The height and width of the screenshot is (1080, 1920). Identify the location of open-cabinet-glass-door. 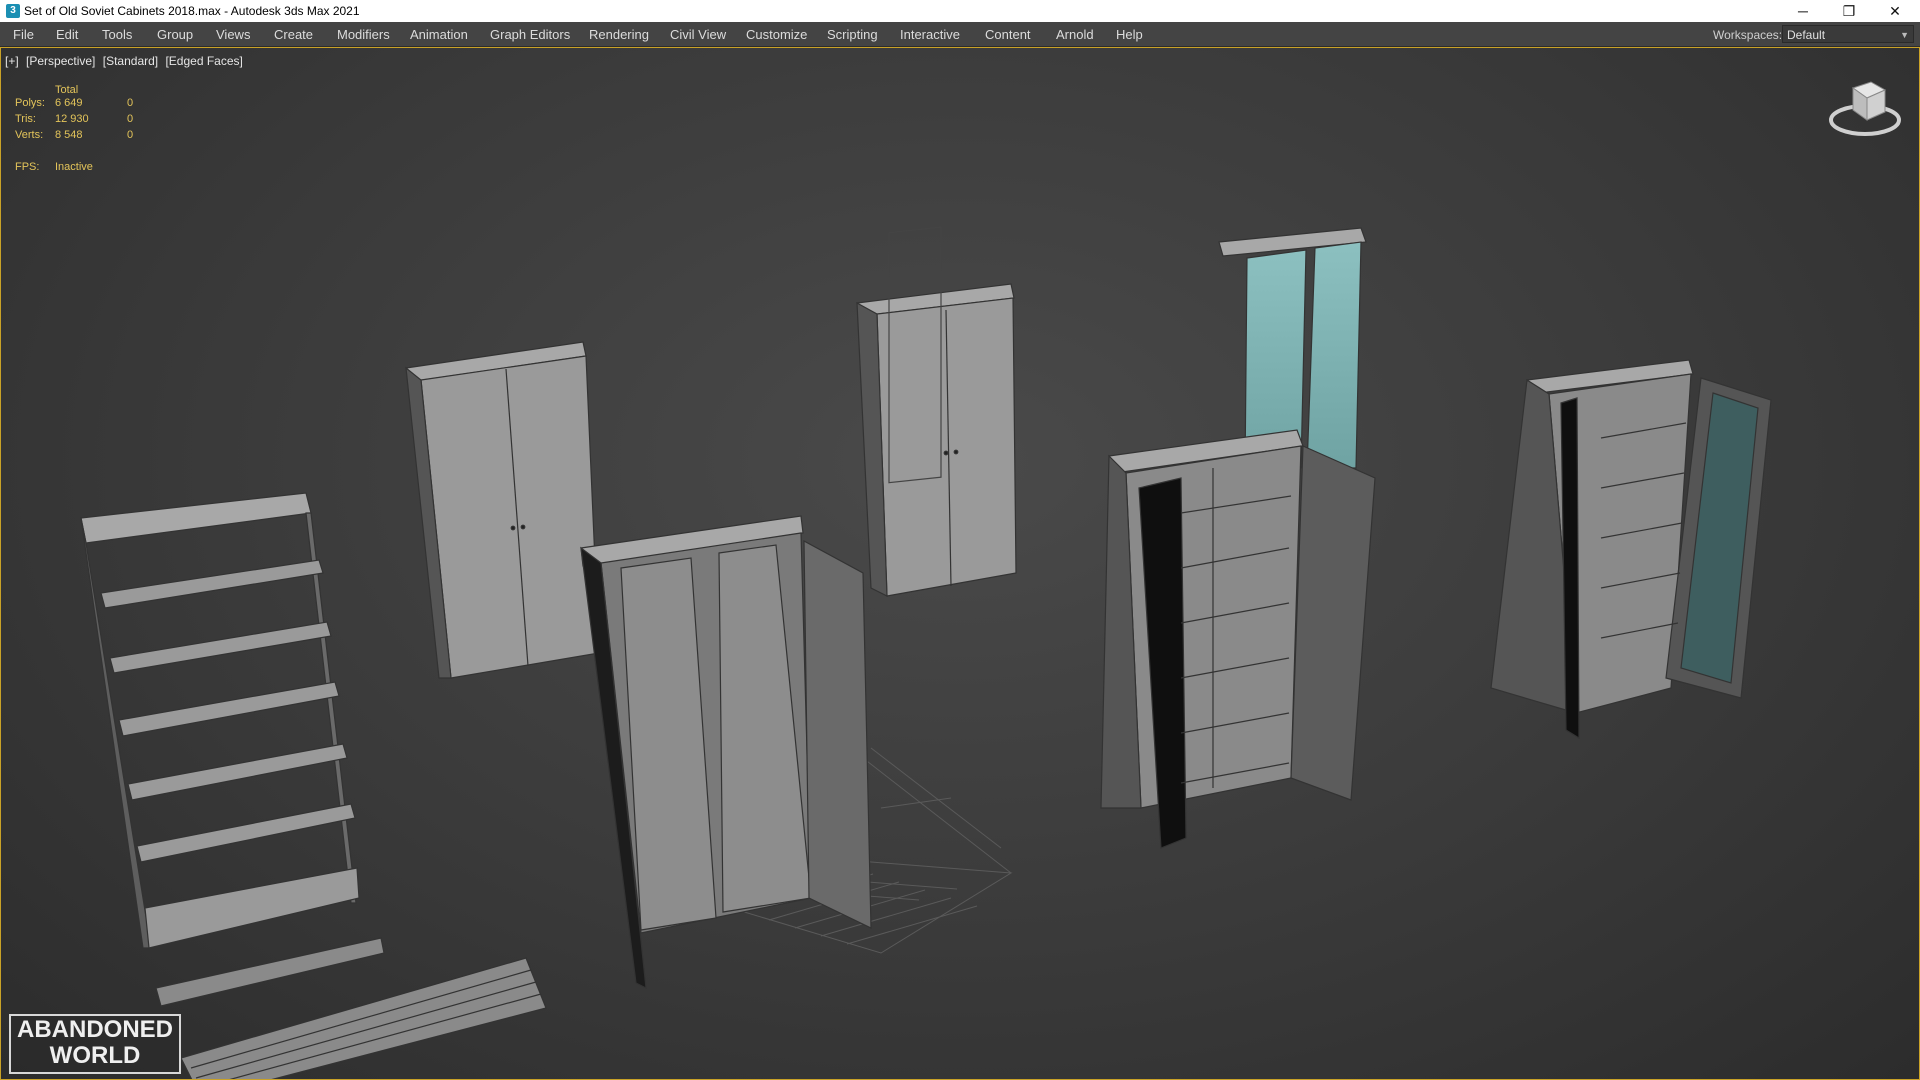
(1631, 549).